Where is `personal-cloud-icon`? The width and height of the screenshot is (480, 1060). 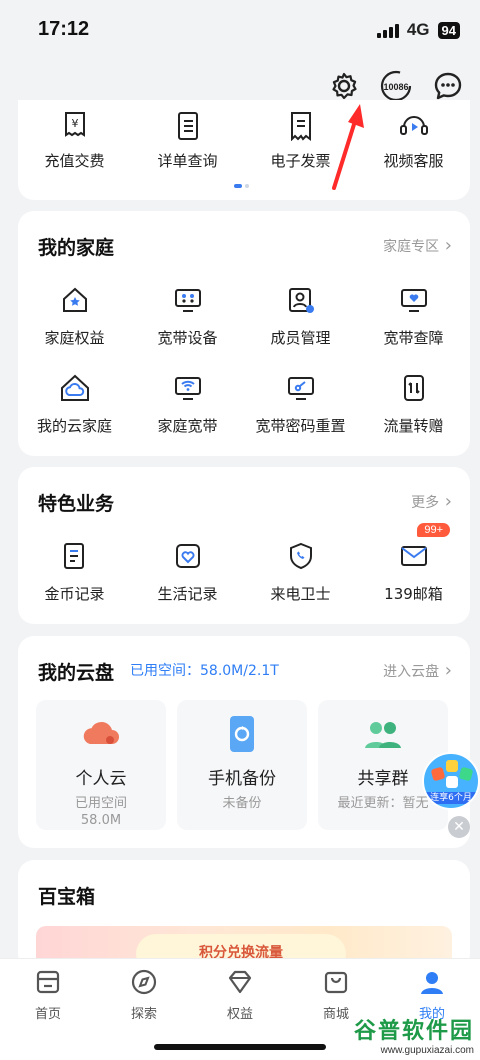 personal-cloud-icon is located at coordinates (101, 734).